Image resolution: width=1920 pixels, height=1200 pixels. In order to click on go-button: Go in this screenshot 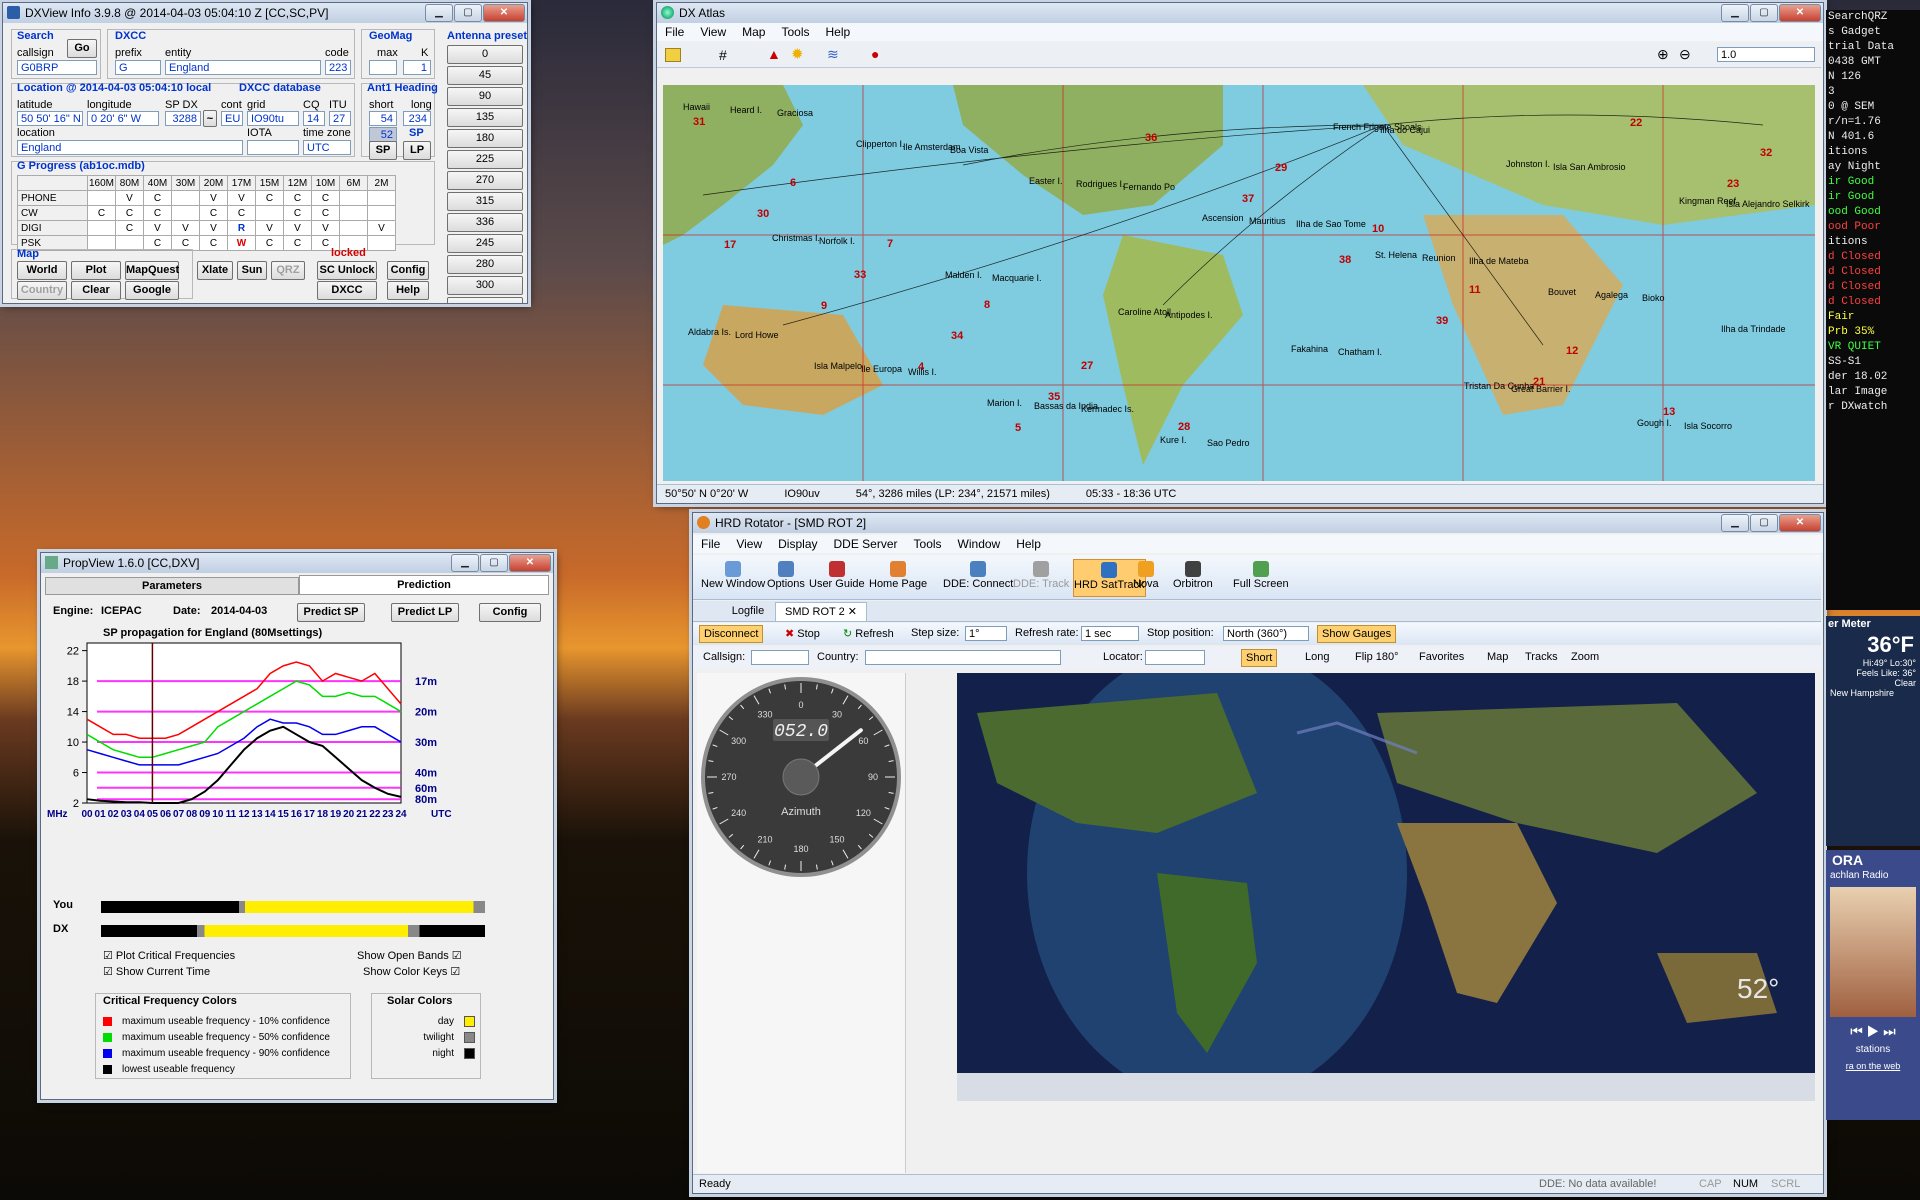, I will do `click(82, 48)`.